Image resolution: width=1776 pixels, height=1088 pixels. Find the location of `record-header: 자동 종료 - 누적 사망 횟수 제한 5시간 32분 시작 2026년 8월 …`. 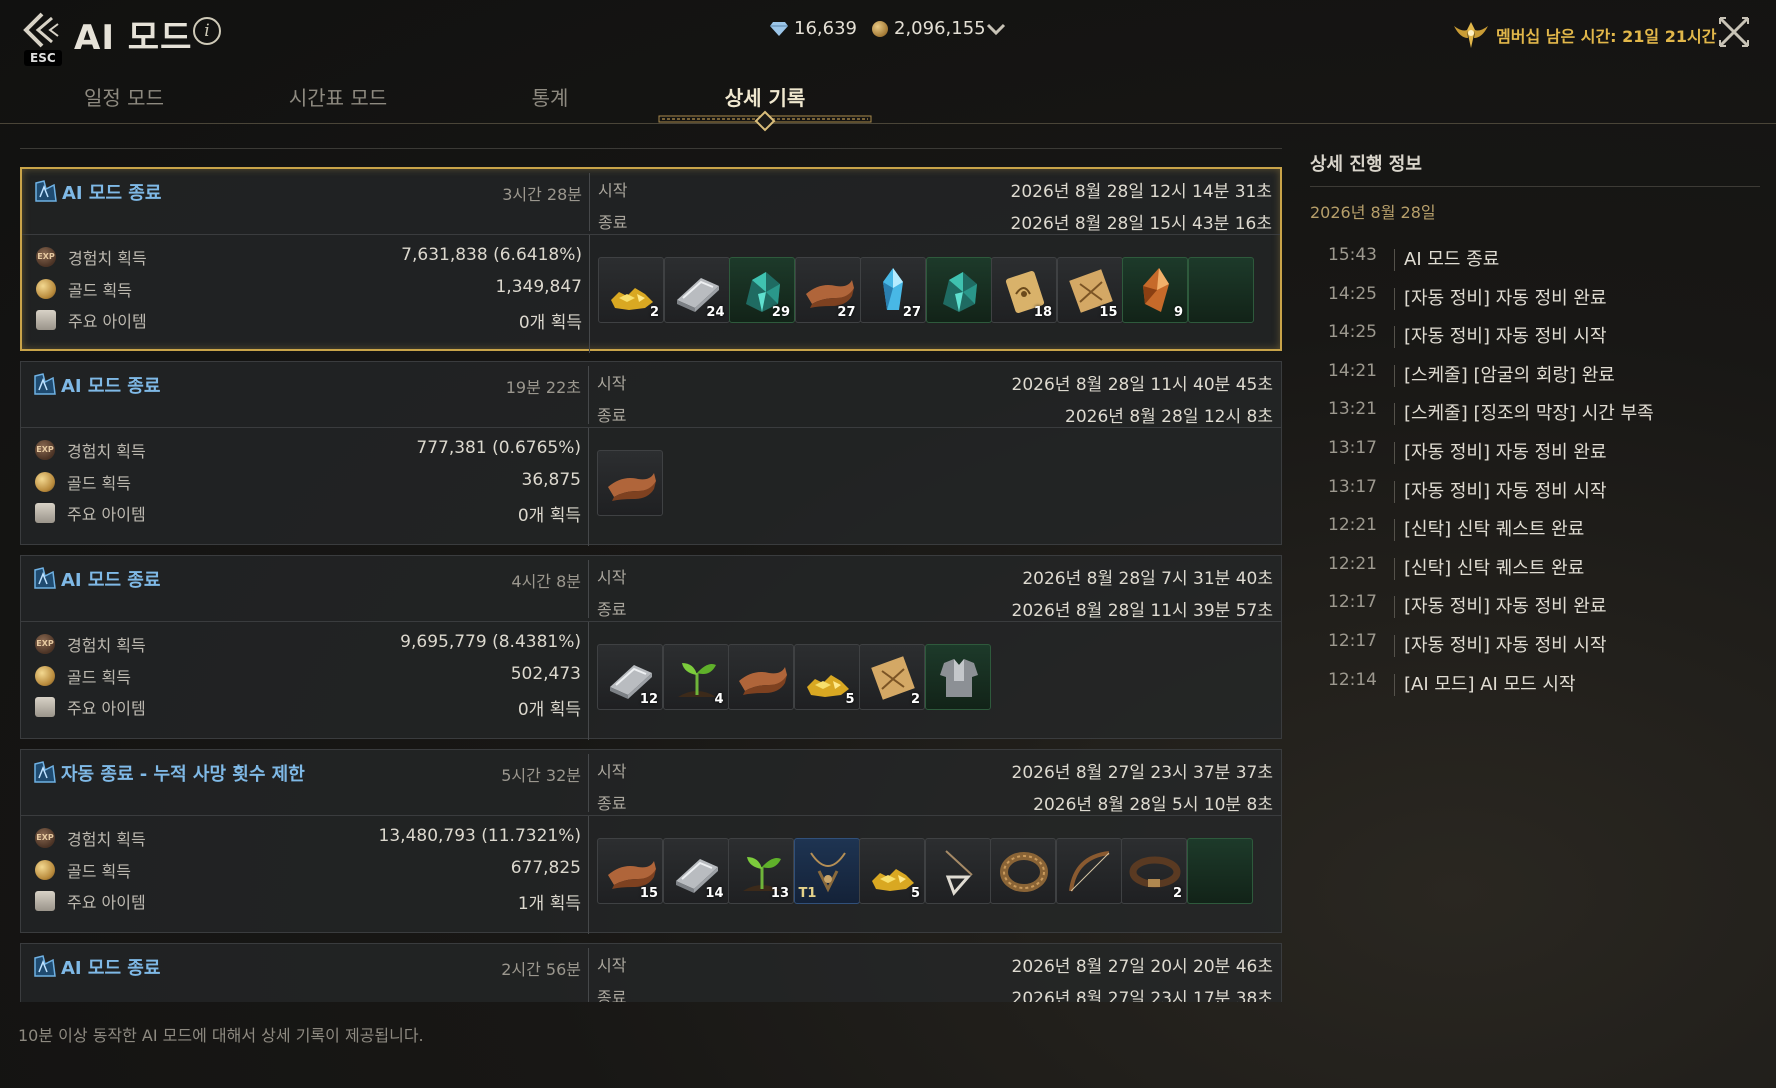

record-header: 자동 종료 - 누적 사망 횟수 제한 5시간 32분 시작 2026년 8월 … is located at coordinates (651, 783).